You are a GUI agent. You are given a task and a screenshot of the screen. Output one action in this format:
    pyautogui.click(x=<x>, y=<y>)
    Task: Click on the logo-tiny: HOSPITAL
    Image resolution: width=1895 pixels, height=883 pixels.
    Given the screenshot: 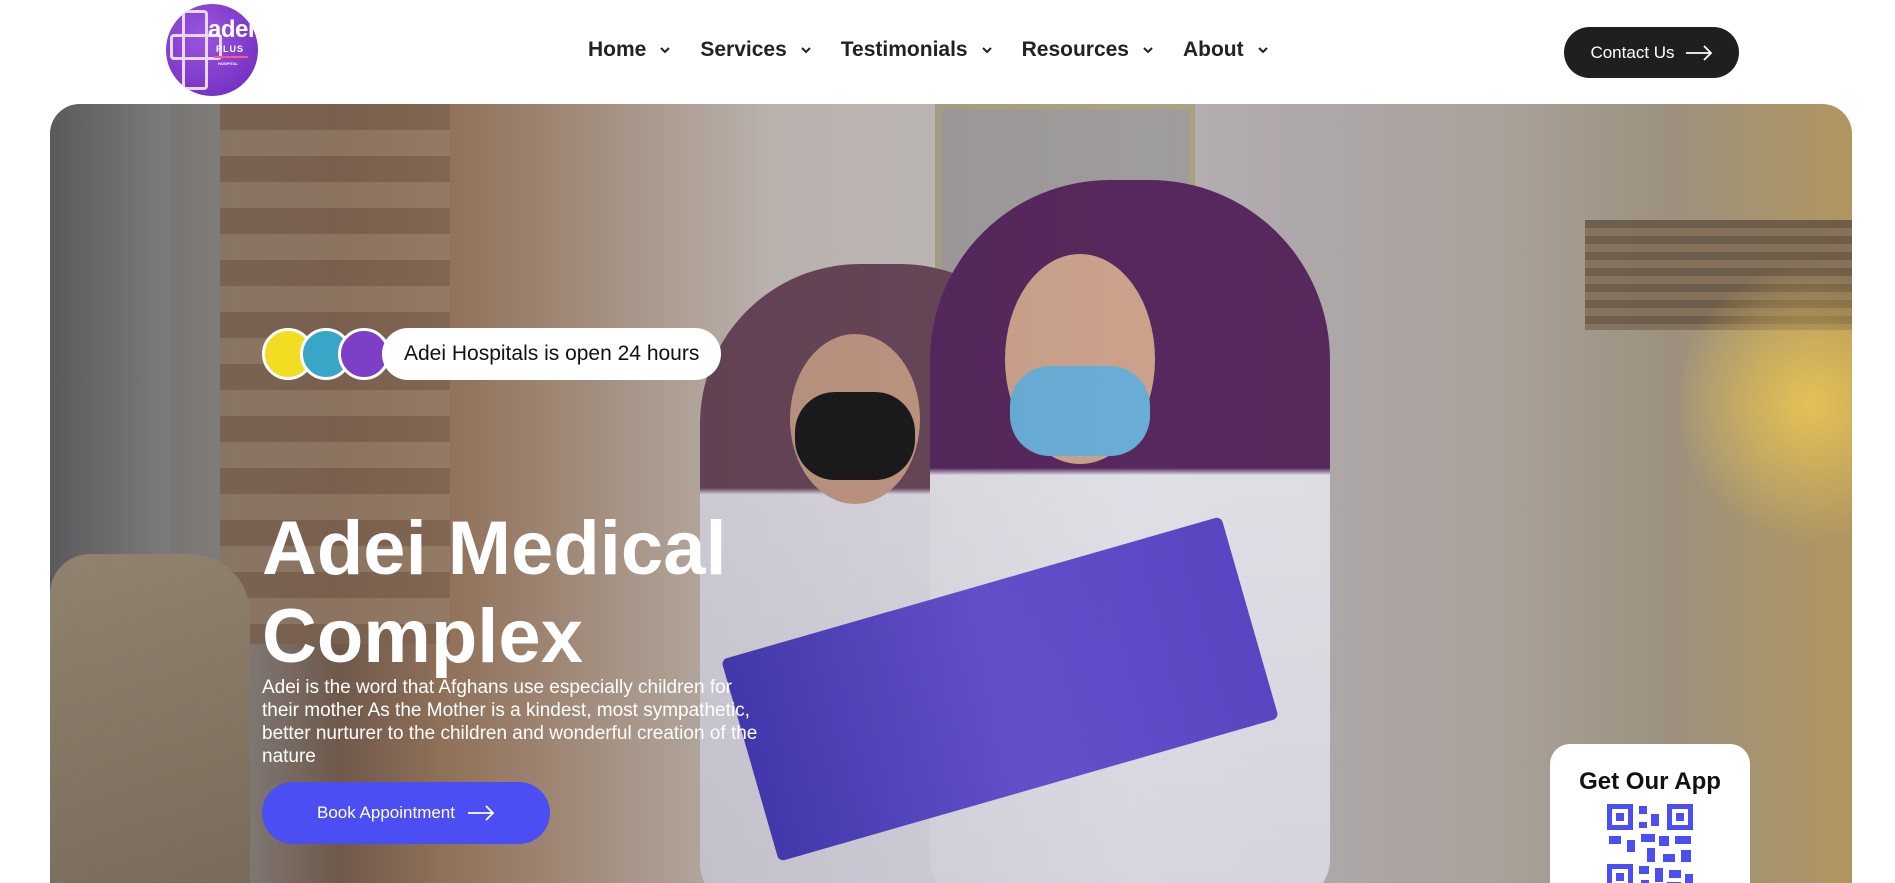 What is the action you would take?
    pyautogui.click(x=228, y=63)
    